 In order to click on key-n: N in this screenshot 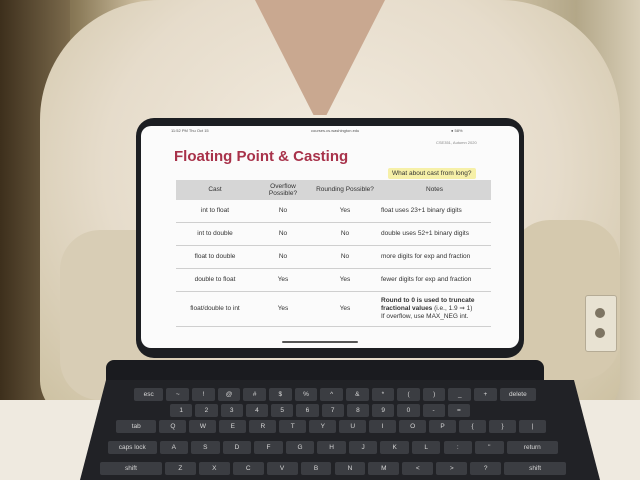, I will do `click(350, 468)`.